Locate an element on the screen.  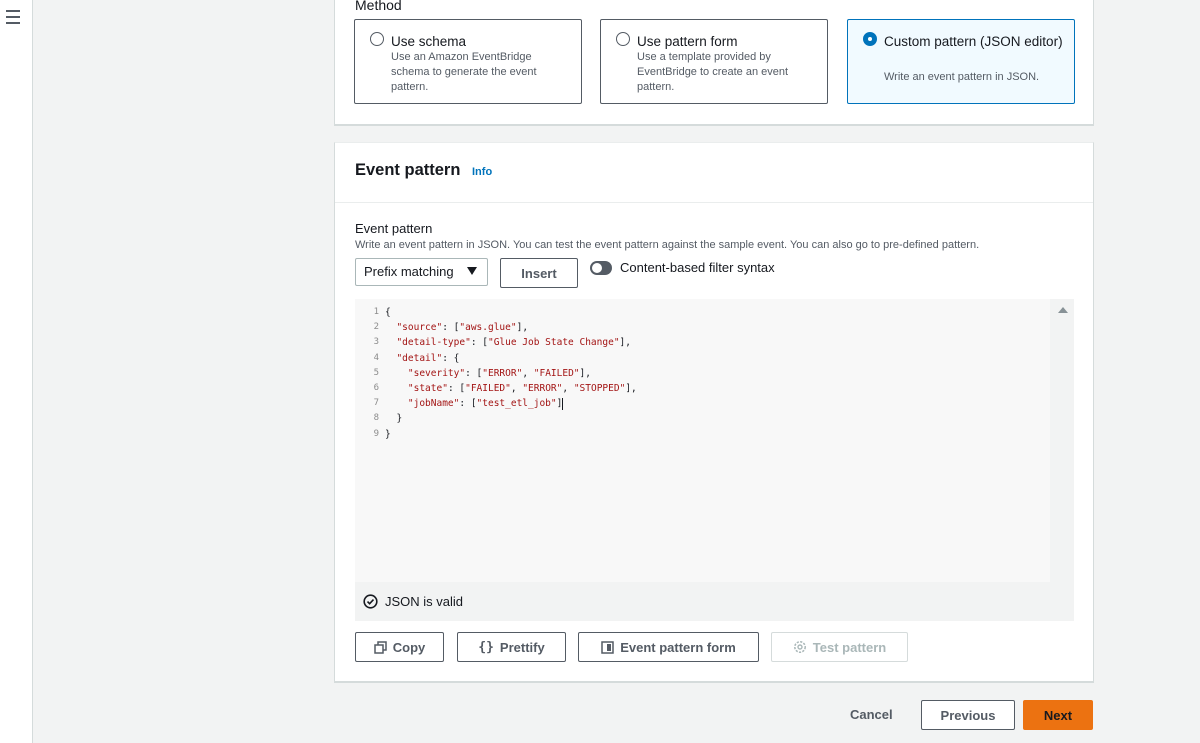
line-number: 2 is located at coordinates (376, 327).